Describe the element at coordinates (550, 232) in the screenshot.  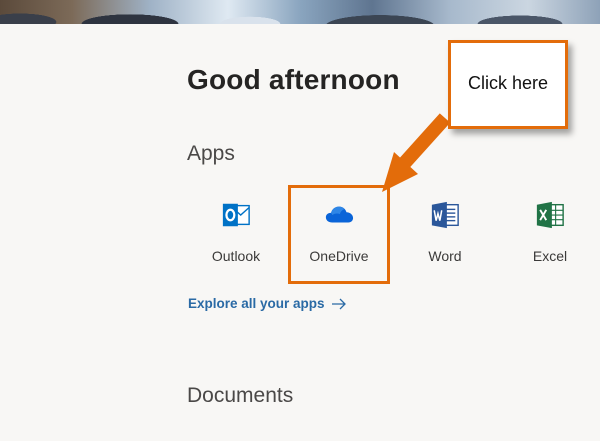
I see `app-tile-excel: Excel` at that location.